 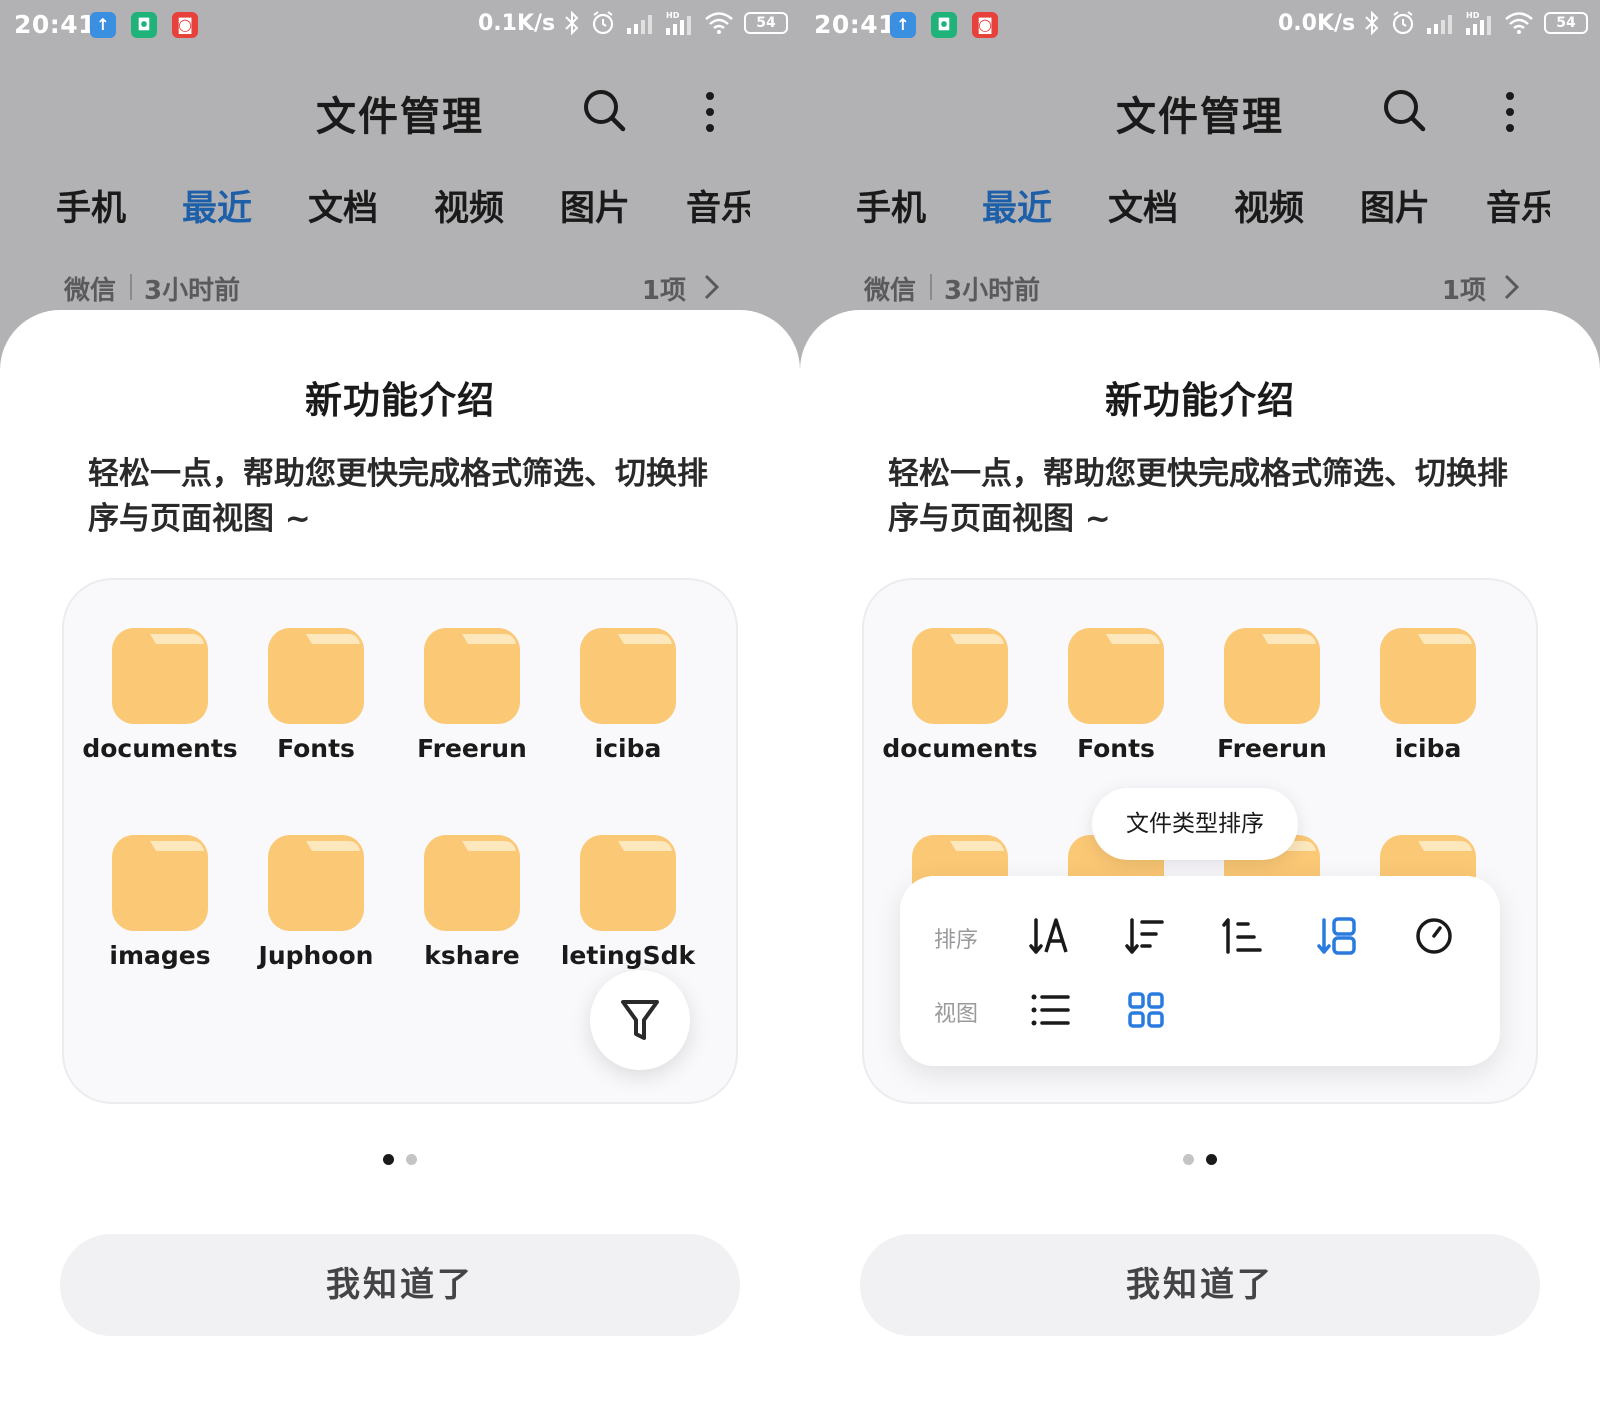 I want to click on sort-by-name-icon, so click(x=1050, y=936).